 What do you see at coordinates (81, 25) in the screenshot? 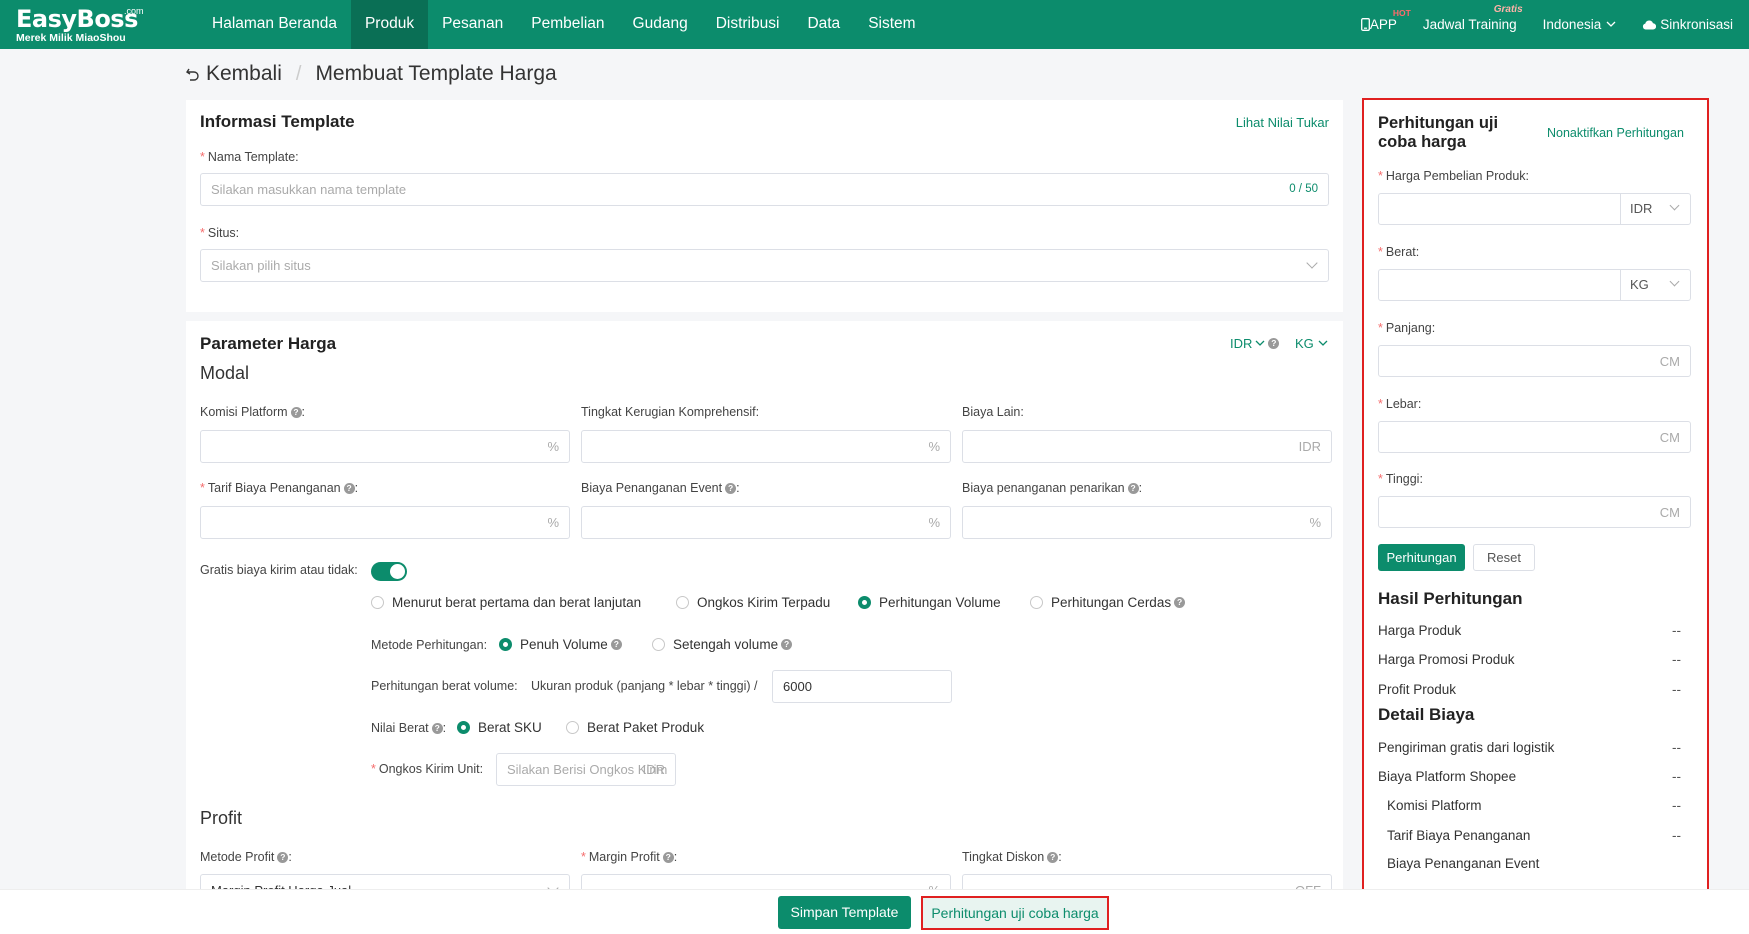
I see `logo: EasyBoss .com Merek Milik MiaoShou` at bounding box center [81, 25].